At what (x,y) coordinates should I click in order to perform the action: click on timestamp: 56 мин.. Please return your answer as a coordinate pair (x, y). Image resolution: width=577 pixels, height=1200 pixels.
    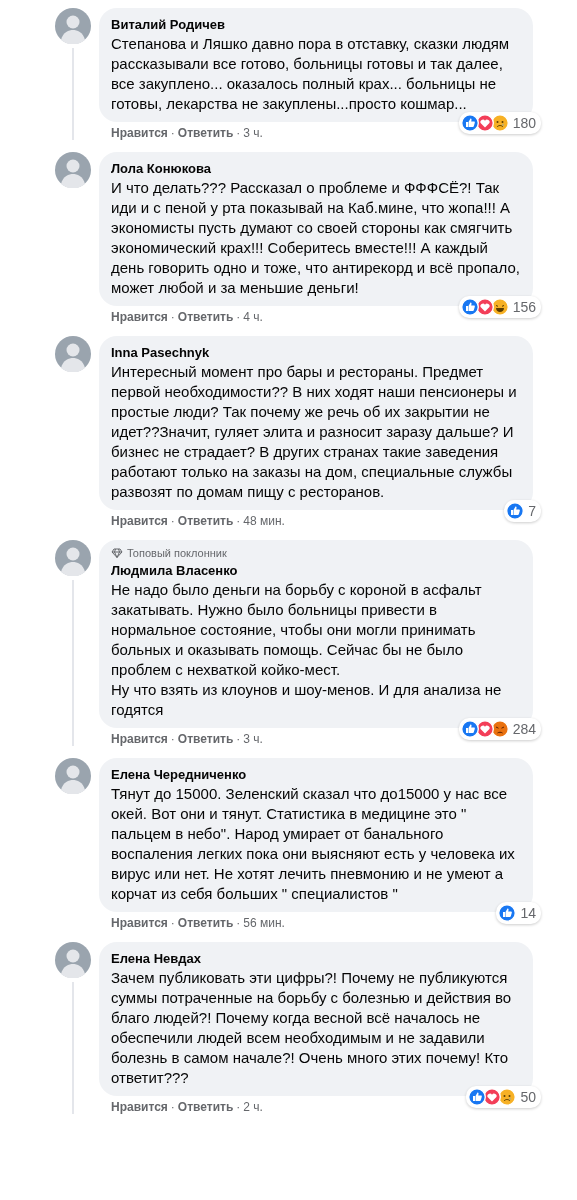
    Looking at the image, I should click on (264, 923).